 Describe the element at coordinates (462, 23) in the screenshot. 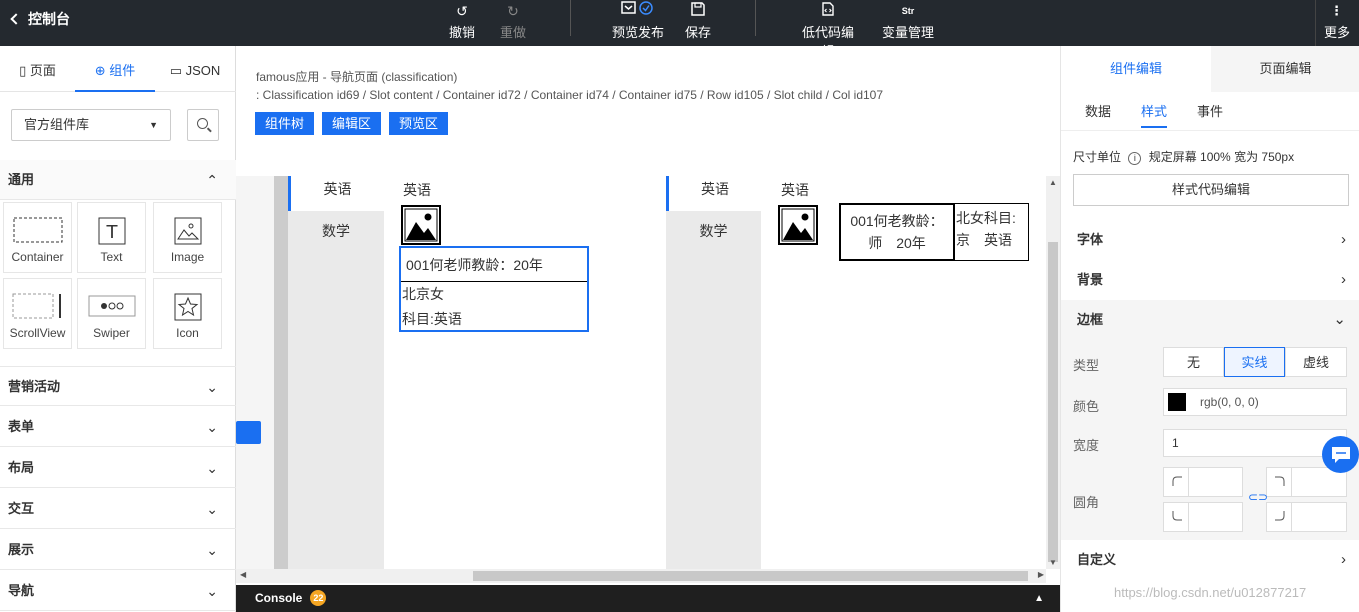

I see `undo-button: ↺ 撤销` at that location.